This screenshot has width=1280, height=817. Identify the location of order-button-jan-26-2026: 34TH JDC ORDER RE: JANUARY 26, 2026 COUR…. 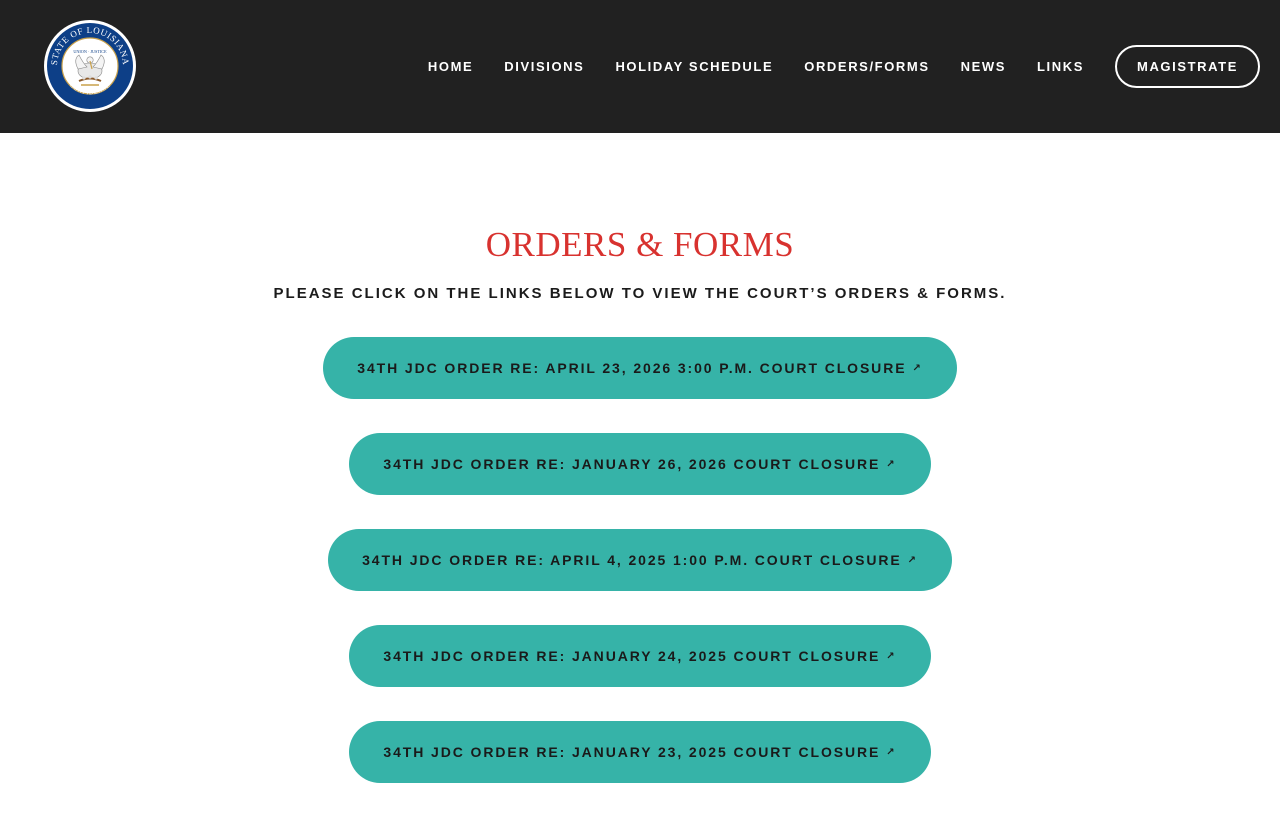
(640, 464).